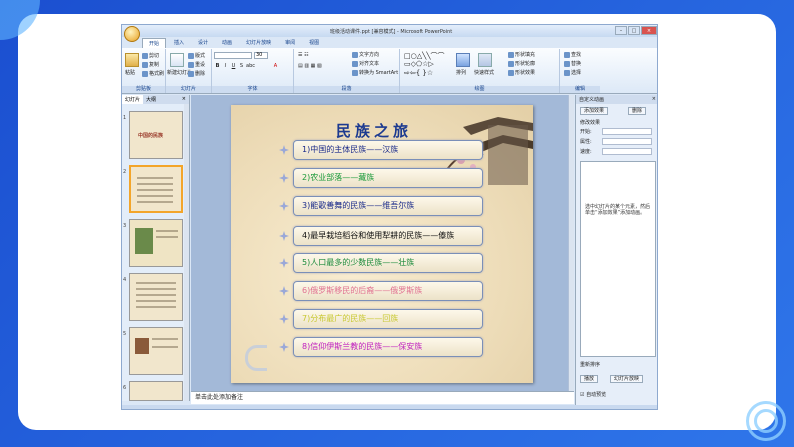 This screenshot has height=447, width=794. What do you see at coordinates (485, 60) in the screenshot?
I see `quick-styles-icon` at bounding box center [485, 60].